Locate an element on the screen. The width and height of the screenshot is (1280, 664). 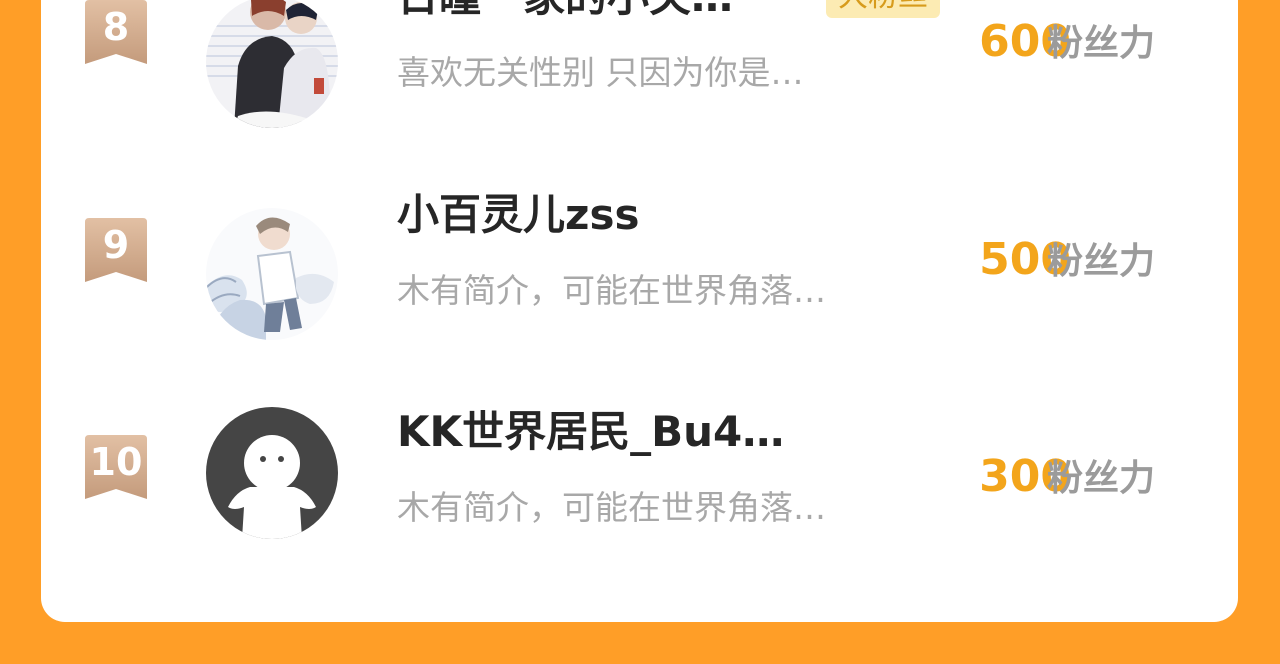
rank-ribbon-icon: 8 is located at coordinates (116, 32).